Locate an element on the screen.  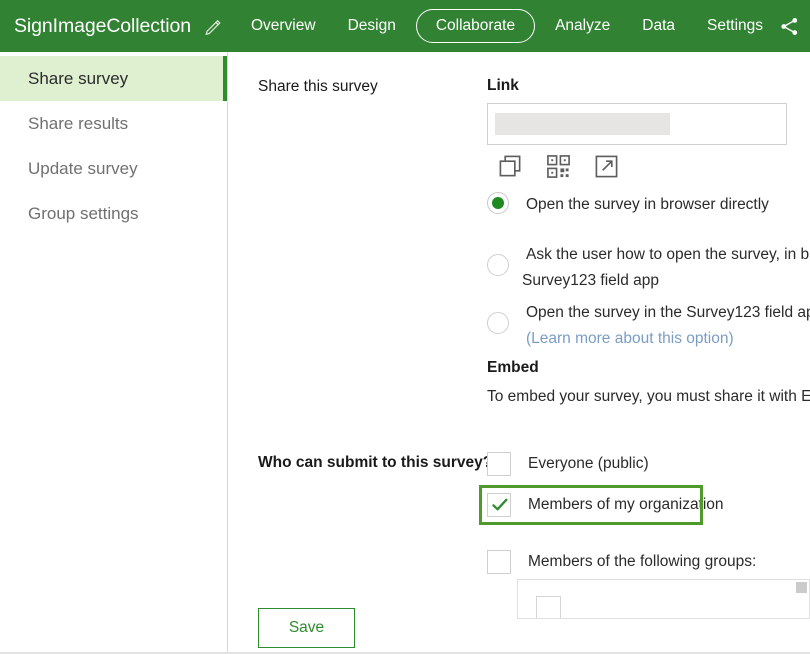
submit-option-groups: Members of the following groups: is located at coordinates (621, 562).